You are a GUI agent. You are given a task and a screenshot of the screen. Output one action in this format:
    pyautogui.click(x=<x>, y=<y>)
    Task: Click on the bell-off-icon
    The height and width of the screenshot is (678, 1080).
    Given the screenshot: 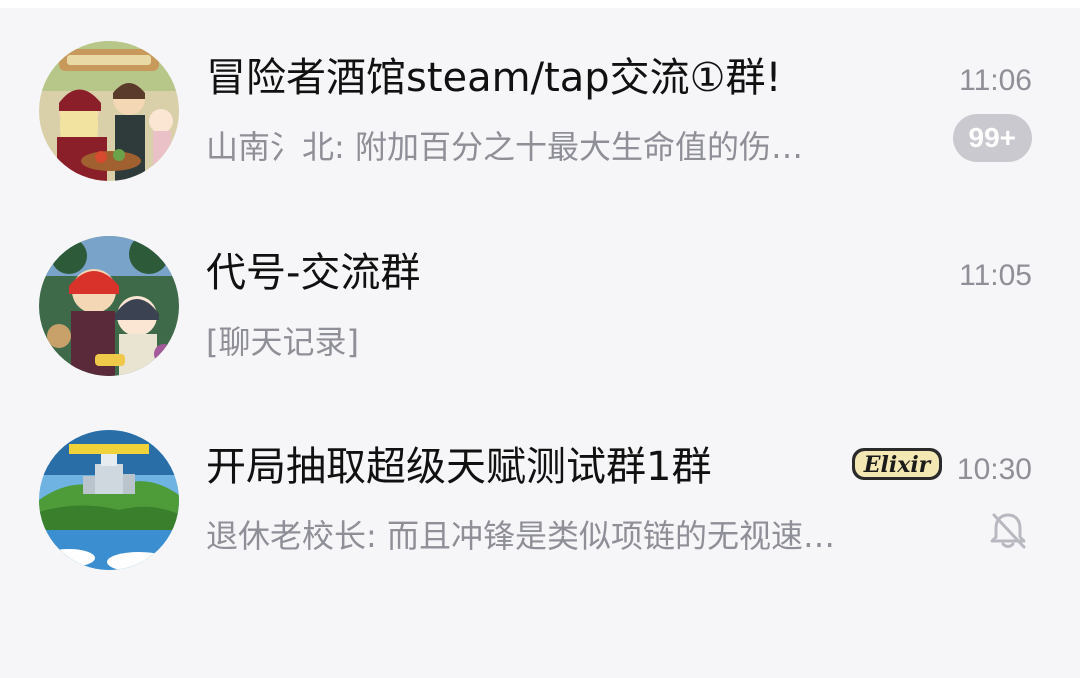 What is the action you would take?
    pyautogui.click(x=1008, y=531)
    